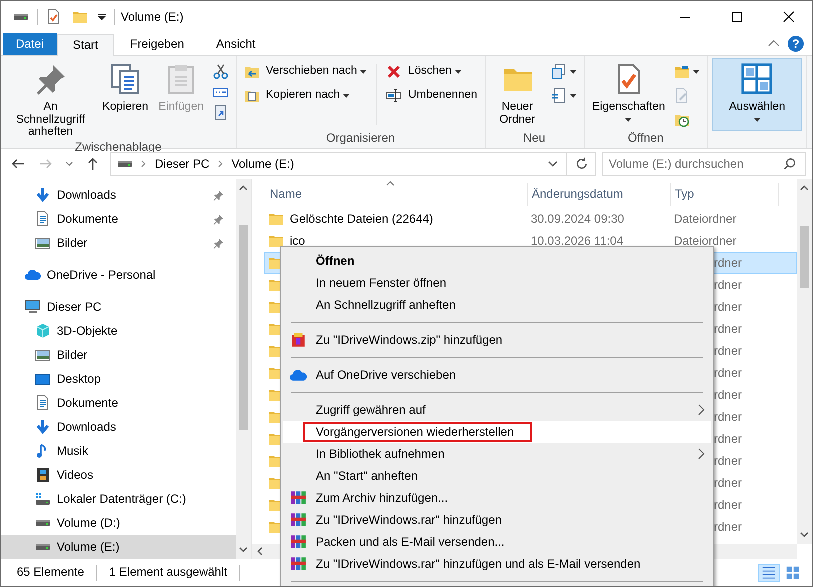 Image resolution: width=813 pixels, height=587 pixels. Describe the element at coordinates (152, 17) in the screenshot. I see `window-title: Volume (E:)` at that location.